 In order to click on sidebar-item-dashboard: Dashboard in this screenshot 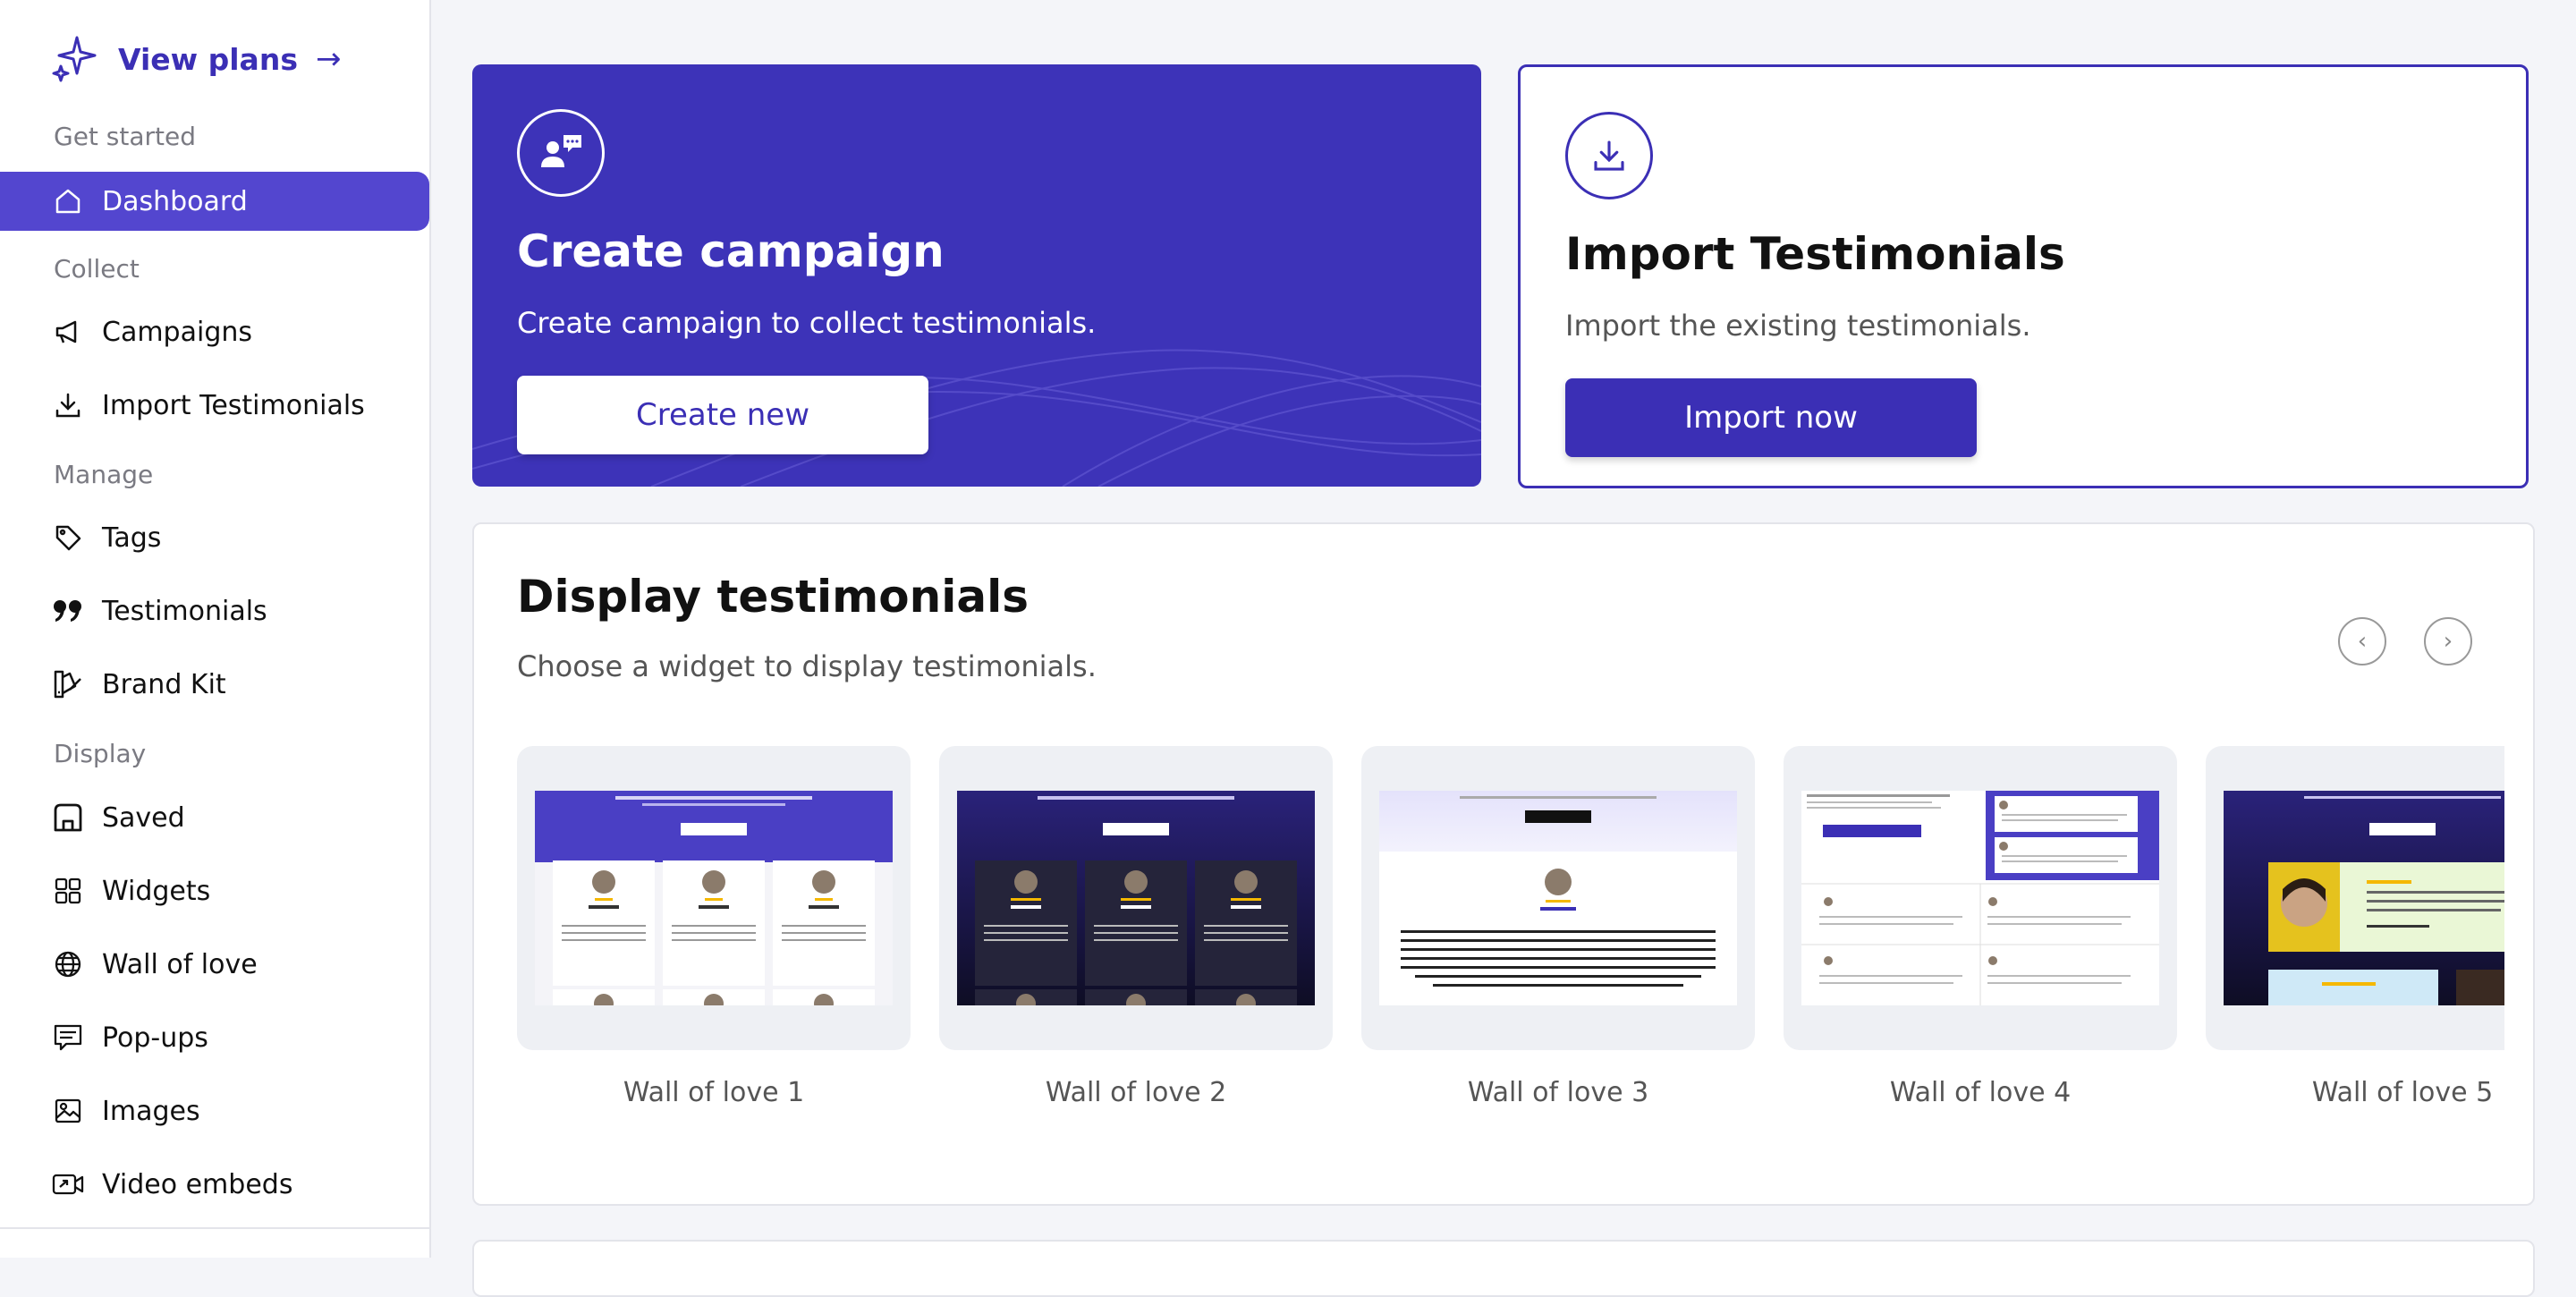, I will do `click(214, 201)`.